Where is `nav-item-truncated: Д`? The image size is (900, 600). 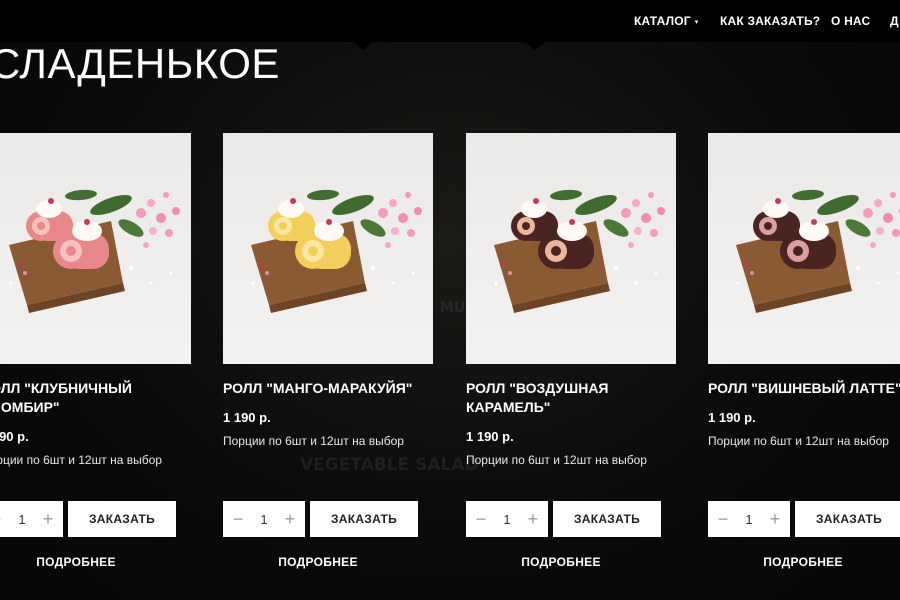
nav-item-truncated: Д is located at coordinates (894, 21).